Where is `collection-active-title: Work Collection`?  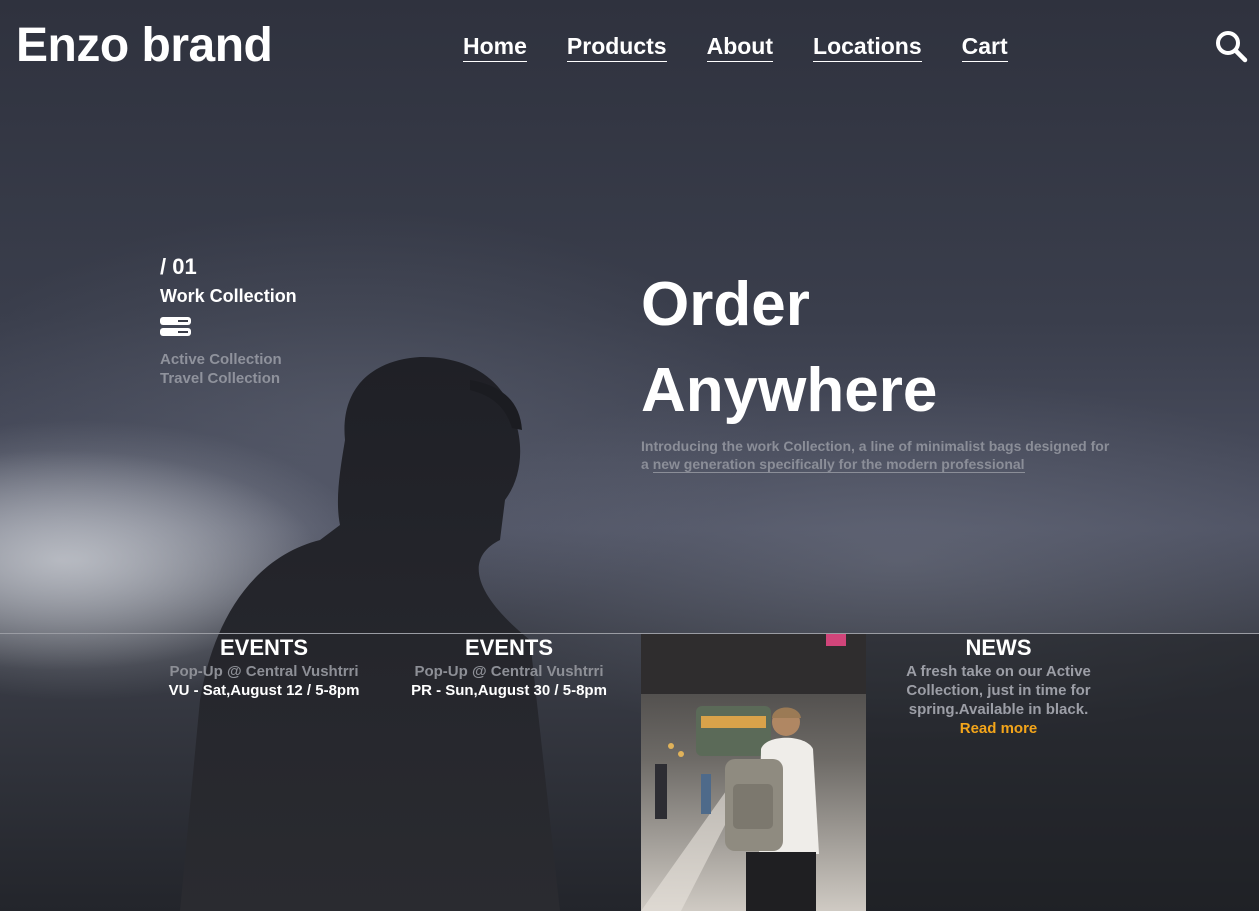
collection-active-title: Work Collection is located at coordinates (228, 296).